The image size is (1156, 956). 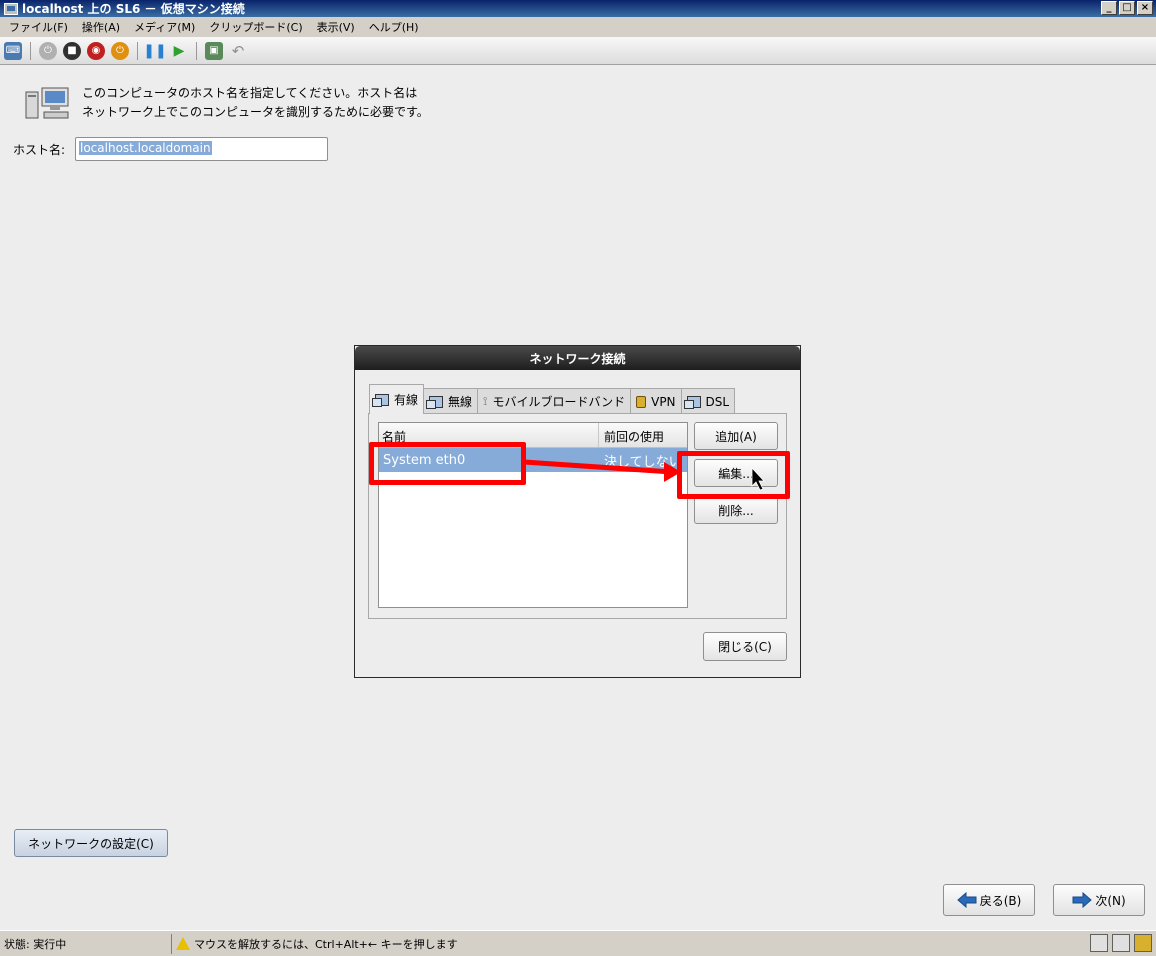 I want to click on tab-wireless: 無線, so click(x=451, y=401).